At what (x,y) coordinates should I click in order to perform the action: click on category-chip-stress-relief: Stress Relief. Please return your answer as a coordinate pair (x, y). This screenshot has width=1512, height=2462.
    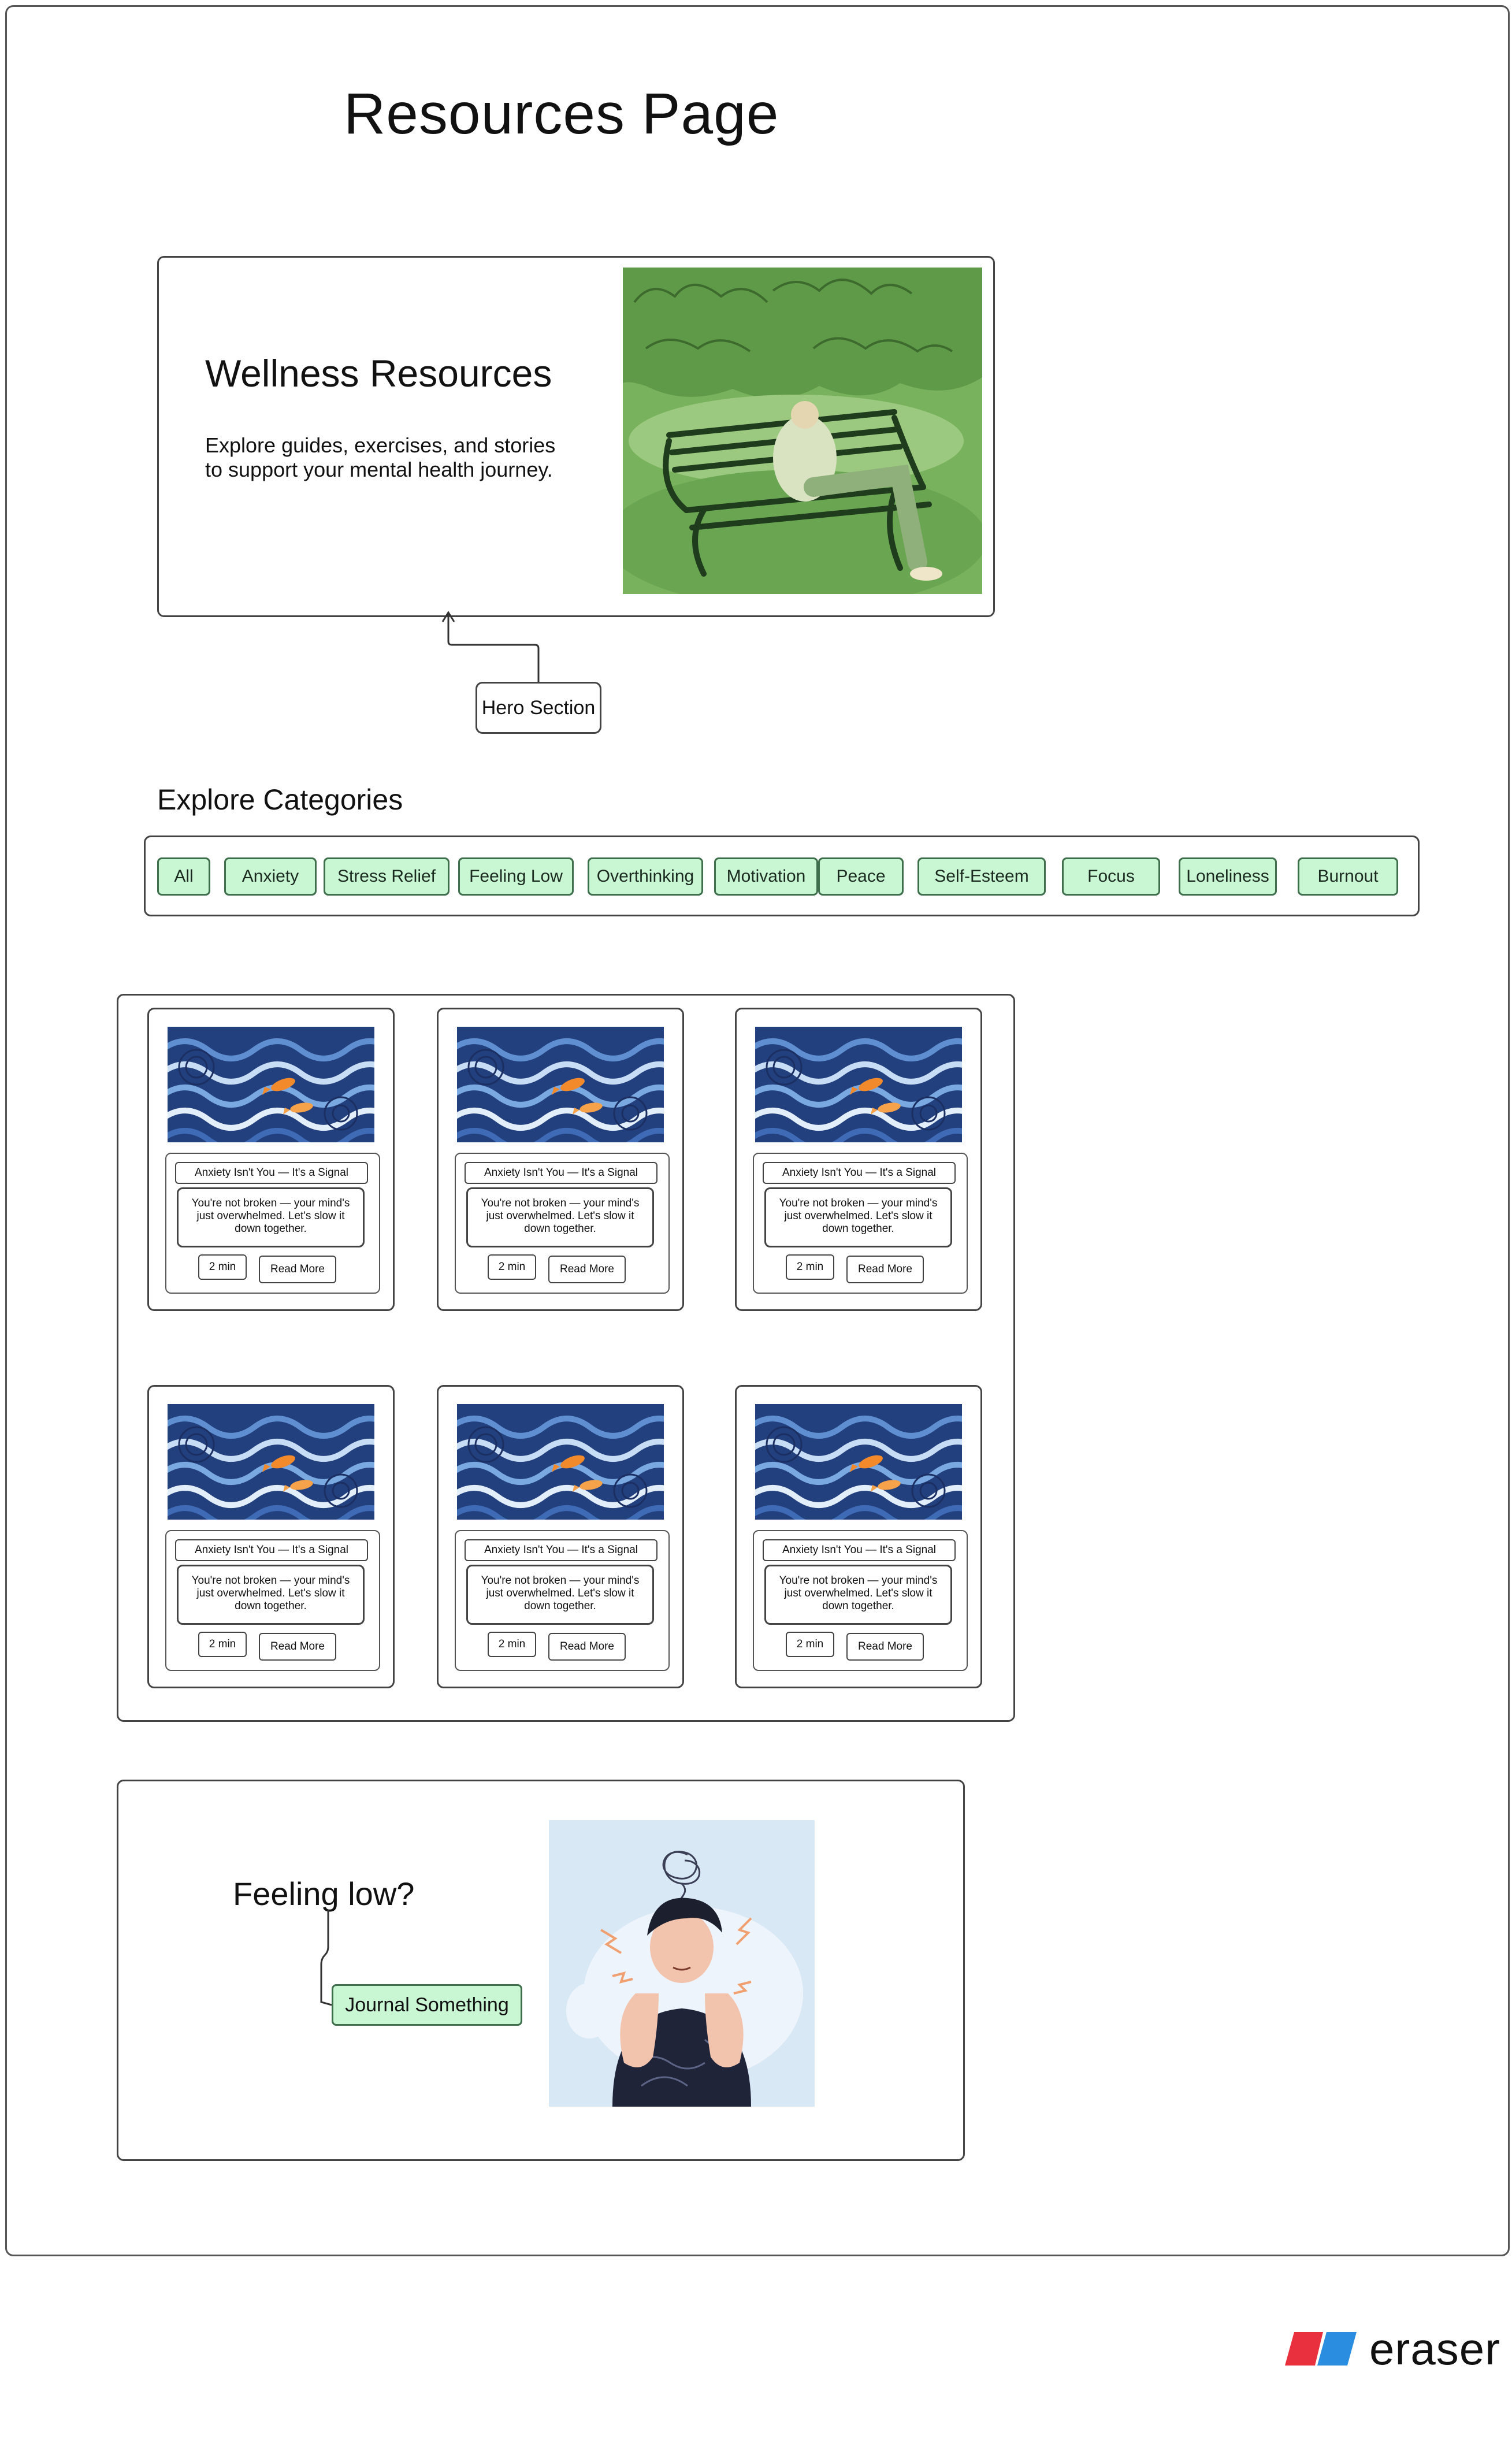
    Looking at the image, I should click on (386, 876).